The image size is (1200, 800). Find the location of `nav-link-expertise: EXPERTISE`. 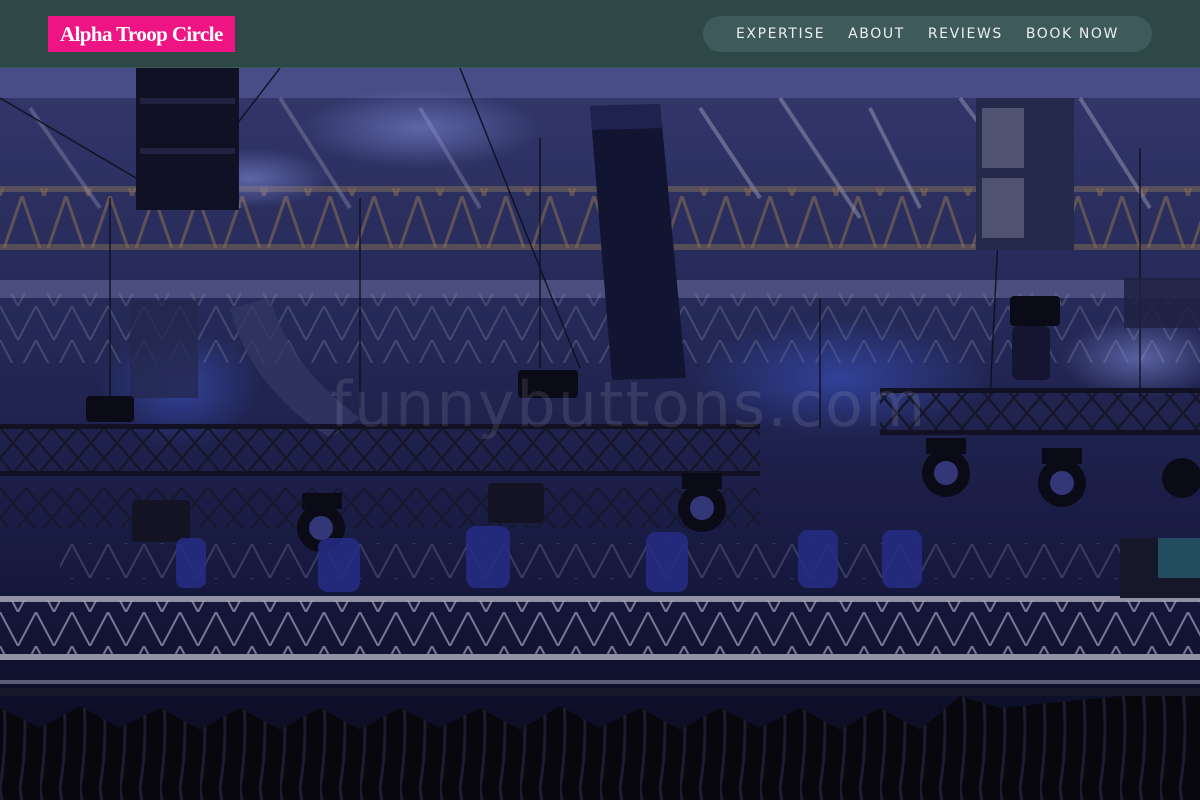

nav-link-expertise: EXPERTISE is located at coordinates (780, 34).